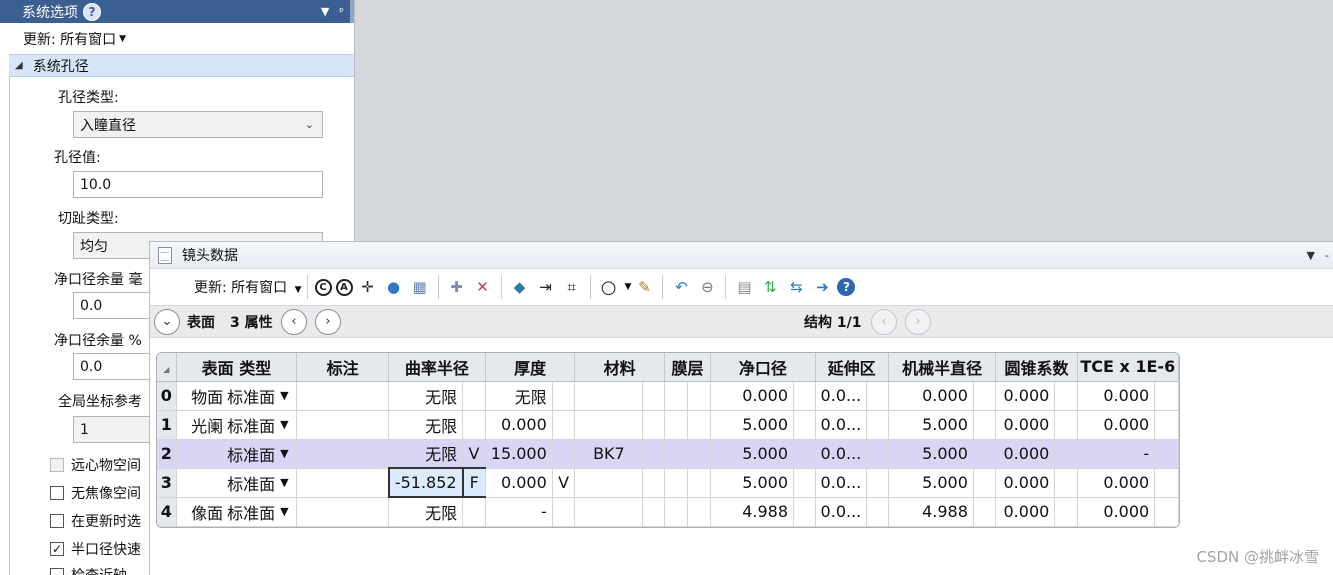 The image size is (1333, 575). What do you see at coordinates (248, 287) in the screenshot?
I see `update-dropdown: 更新: 所有窗口 ▼` at bounding box center [248, 287].